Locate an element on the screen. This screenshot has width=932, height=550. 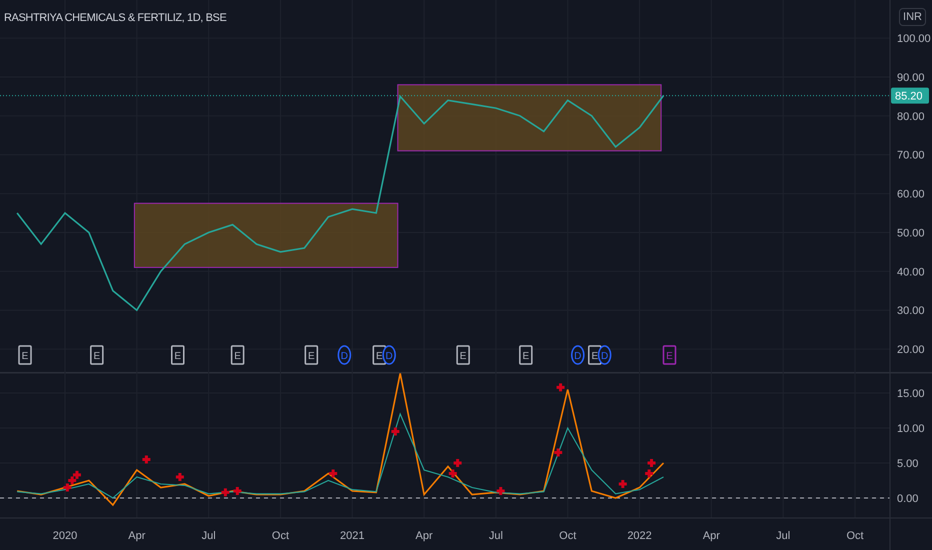
axis-label: 2020 is located at coordinates (65, 536).